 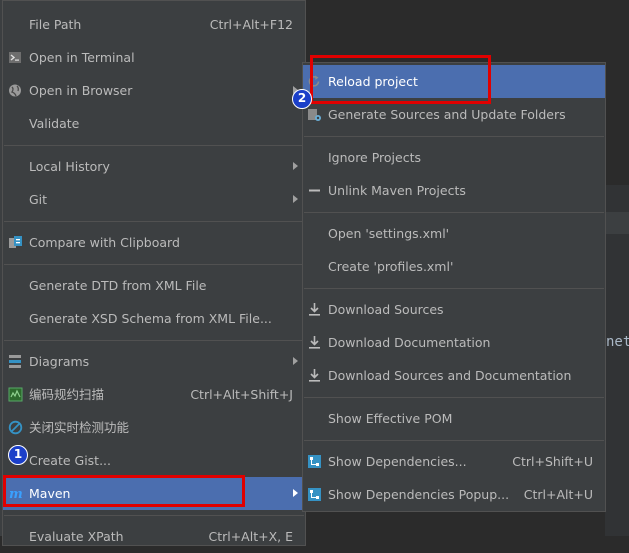 I want to click on menu-item-shortcut: Ctrl+Alt+X, E, so click(x=250, y=536).